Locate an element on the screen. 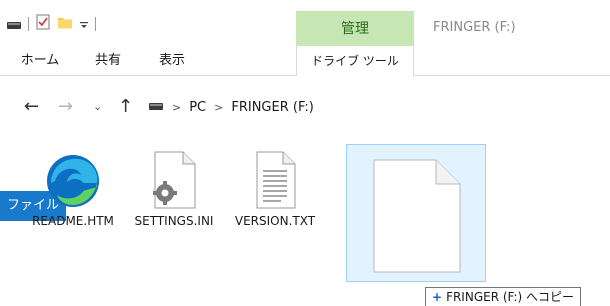  drag-tooltip-text: FRINGER (F:) へコピー is located at coordinates (510, 297).